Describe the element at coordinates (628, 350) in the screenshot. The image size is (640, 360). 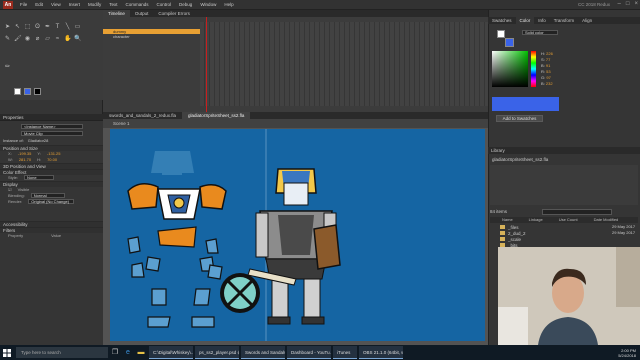
I see `clock-time: 2:00 PM` at that location.